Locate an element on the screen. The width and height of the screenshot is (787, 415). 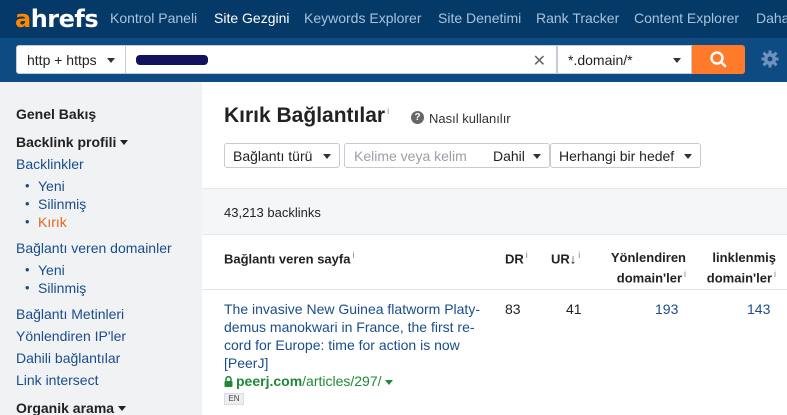
sidebar-backlink-profile-label: Backlink profili is located at coordinates (66, 142).